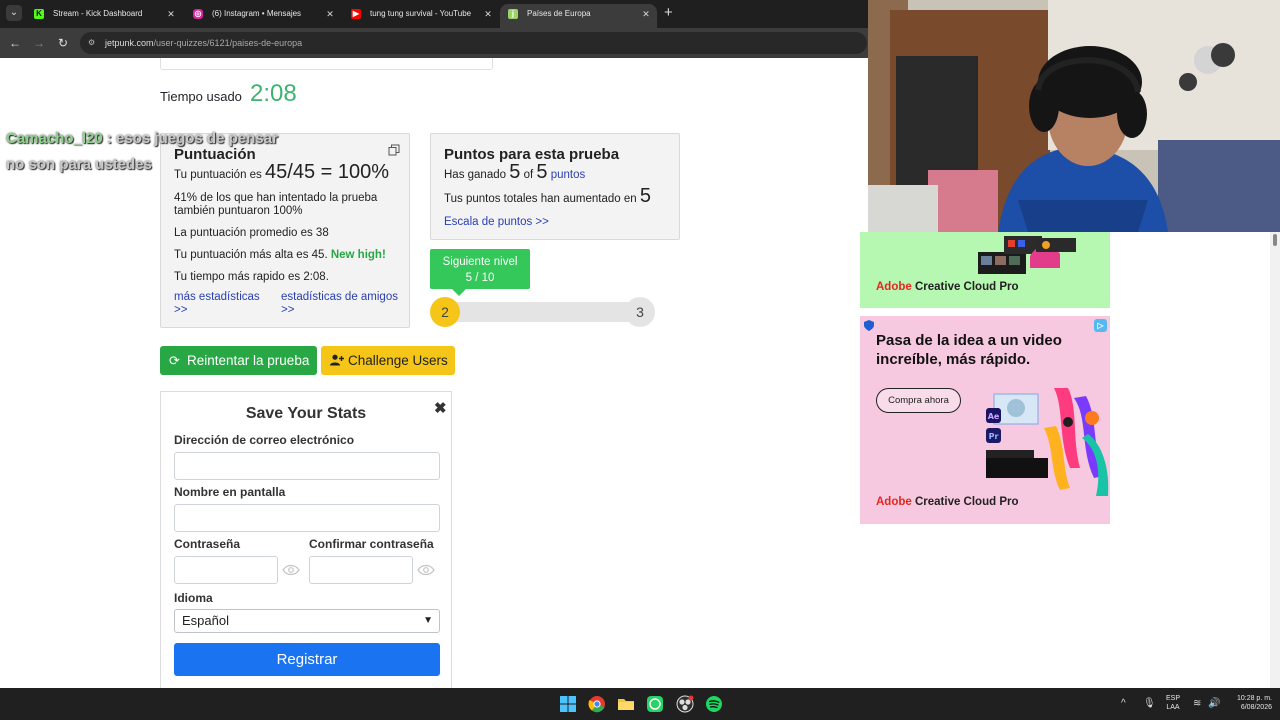 This screenshot has height=720, width=1280. Describe the element at coordinates (54, 138) in the screenshot. I see `chat-username: Camacho_l20` at that location.